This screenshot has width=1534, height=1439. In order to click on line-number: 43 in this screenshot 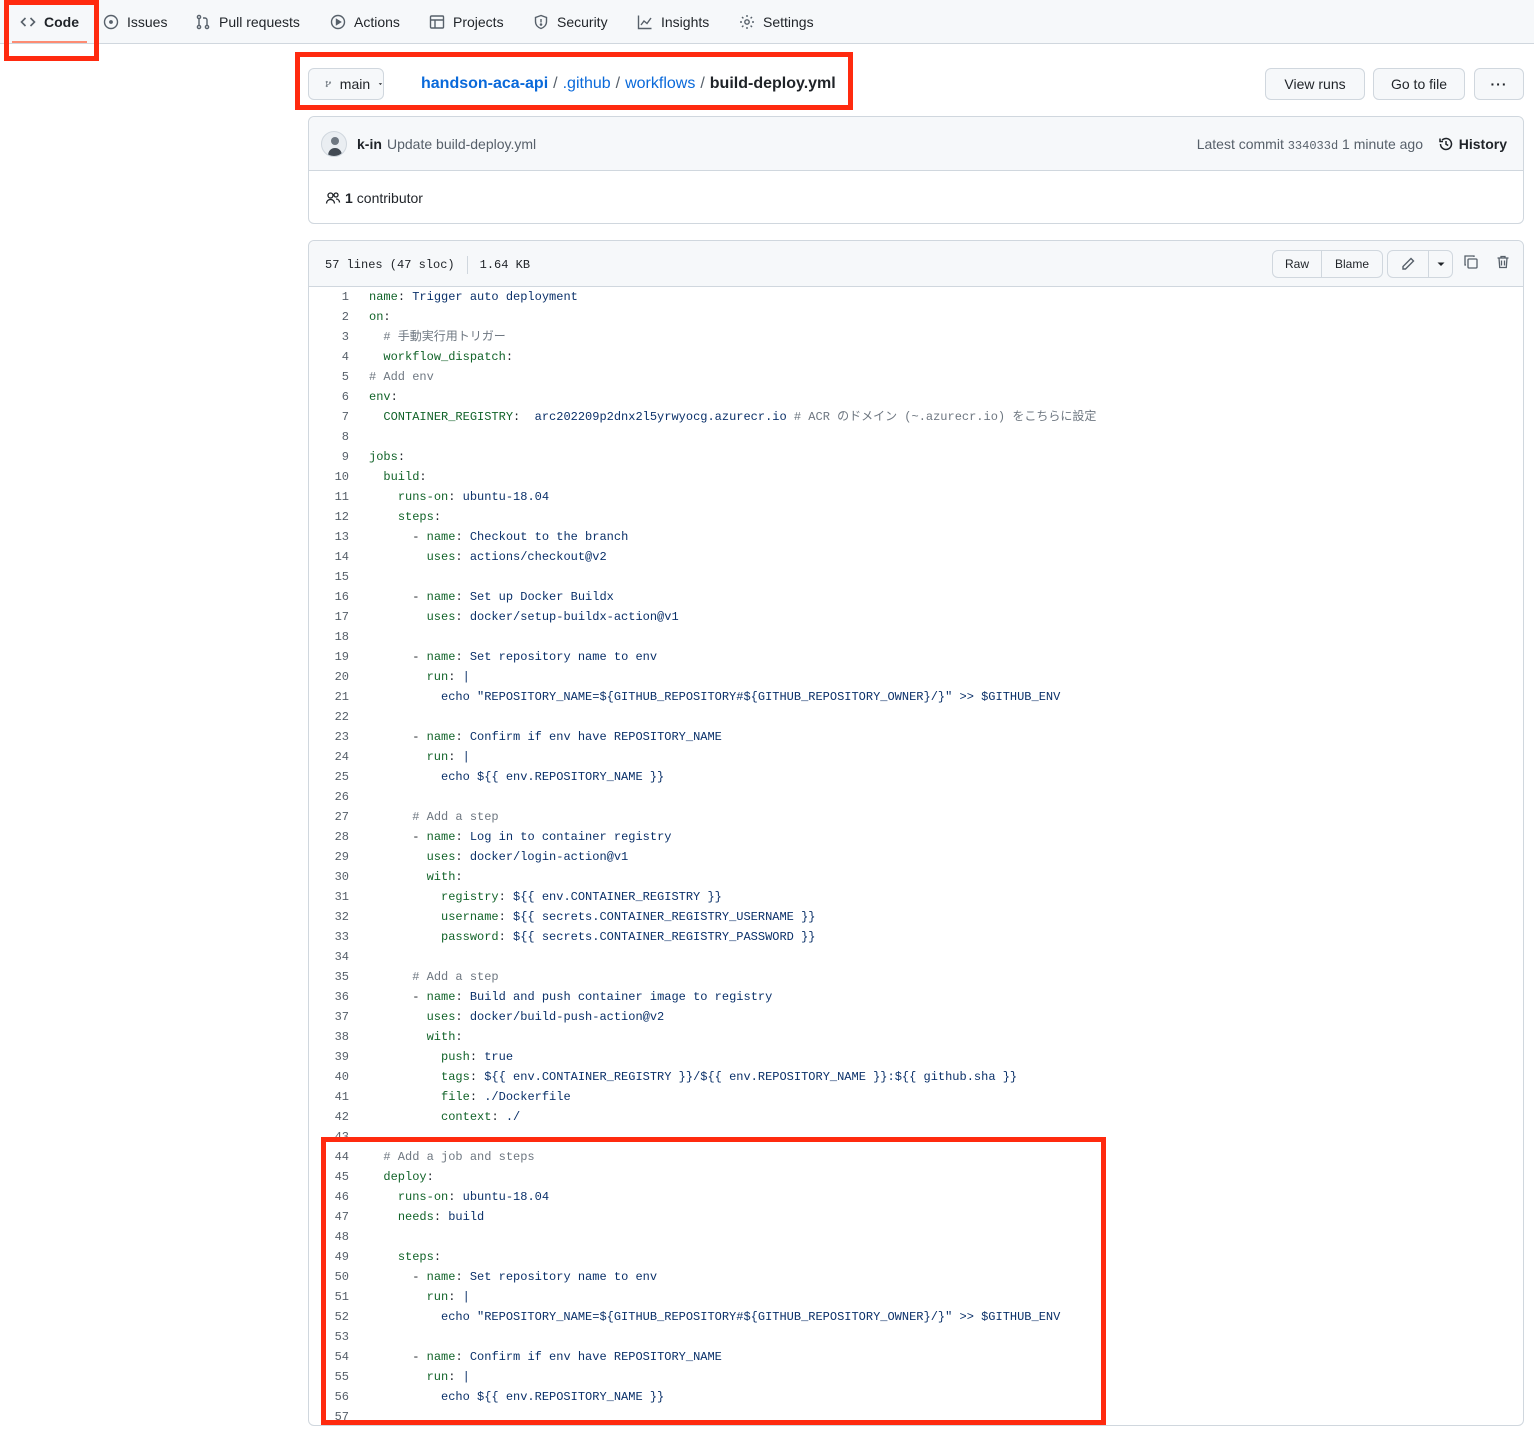, I will do `click(329, 1137)`.